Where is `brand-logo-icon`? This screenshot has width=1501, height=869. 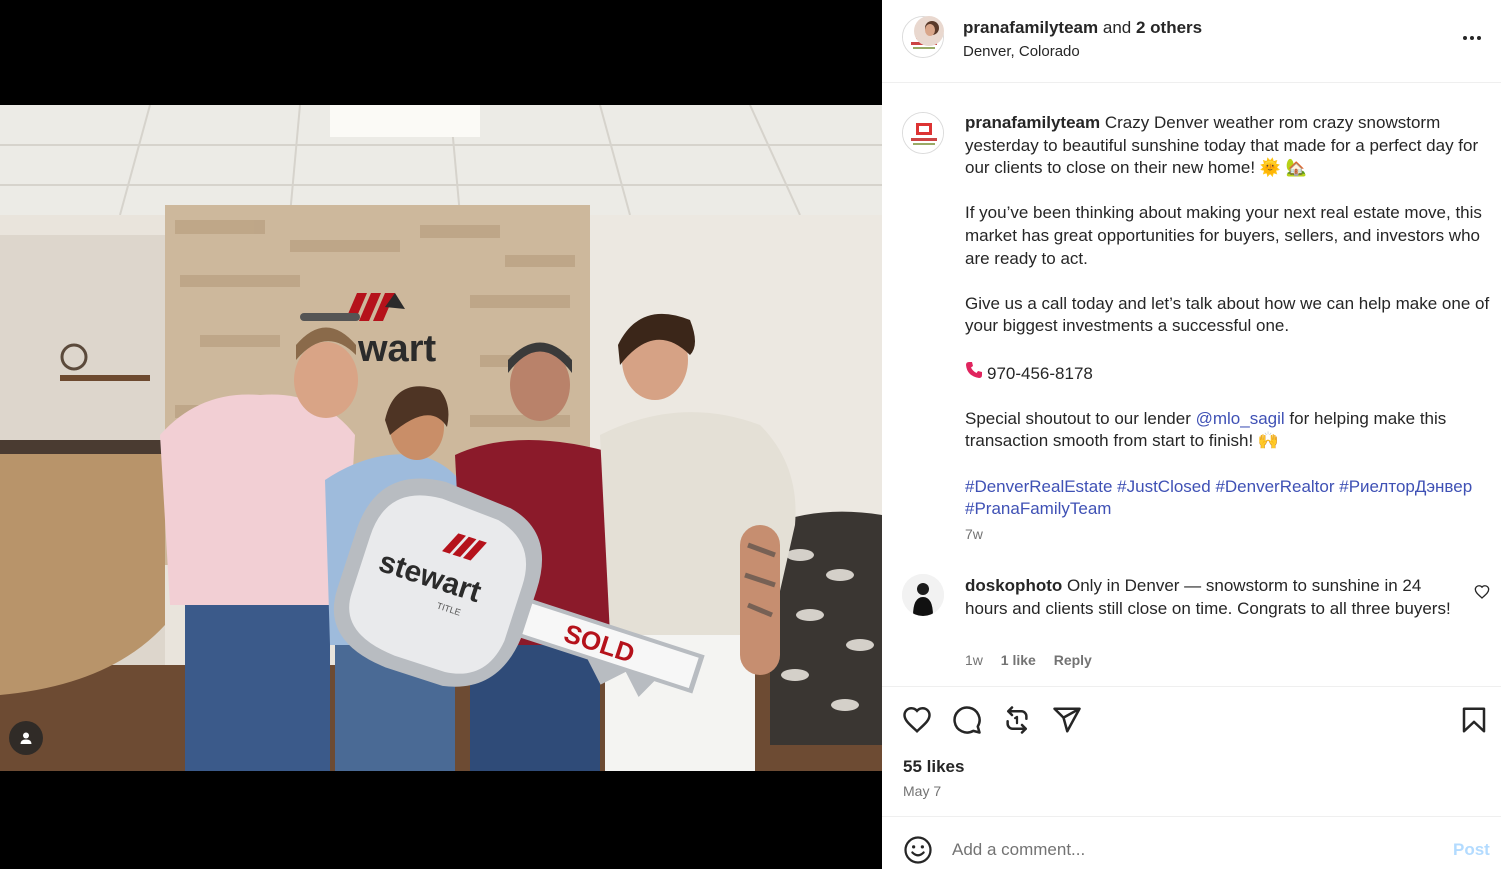 brand-logo-icon is located at coordinates (923, 133).